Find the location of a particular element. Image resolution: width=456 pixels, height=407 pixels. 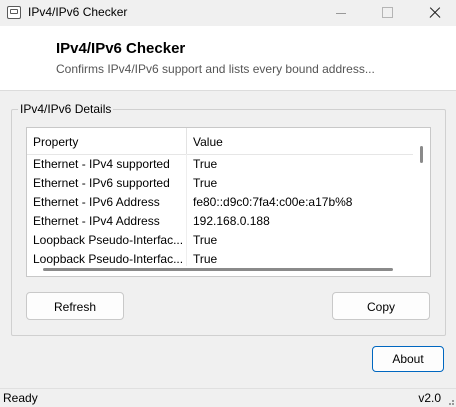

copy-button: Copy is located at coordinates (381, 306).